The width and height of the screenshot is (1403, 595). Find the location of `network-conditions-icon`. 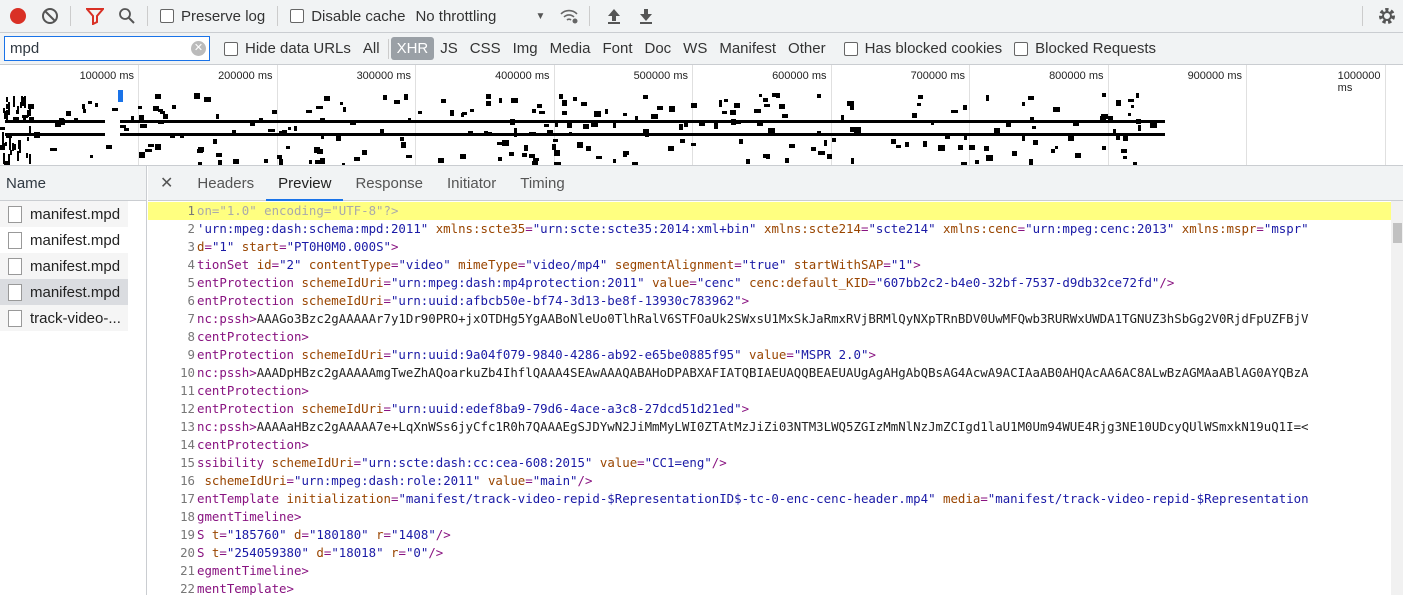

network-conditions-icon is located at coordinates (569, 16).